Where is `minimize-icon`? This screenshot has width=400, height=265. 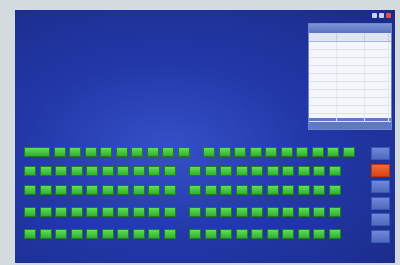 minimize-icon is located at coordinates (374, 15).